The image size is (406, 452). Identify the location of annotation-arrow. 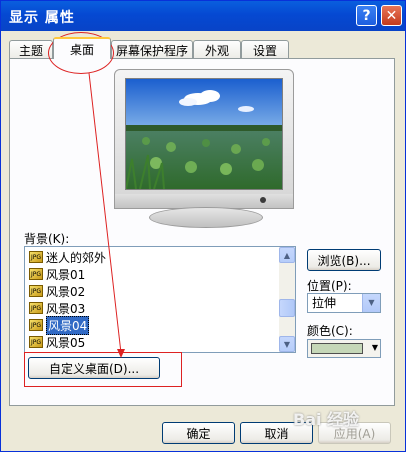
(106, 215).